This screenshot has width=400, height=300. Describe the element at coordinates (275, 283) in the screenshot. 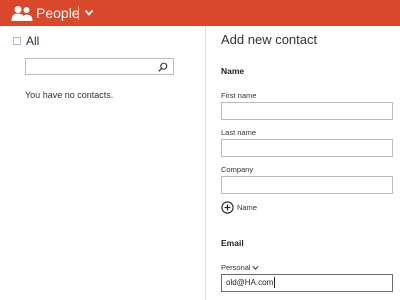

I see `text-cursor` at that location.